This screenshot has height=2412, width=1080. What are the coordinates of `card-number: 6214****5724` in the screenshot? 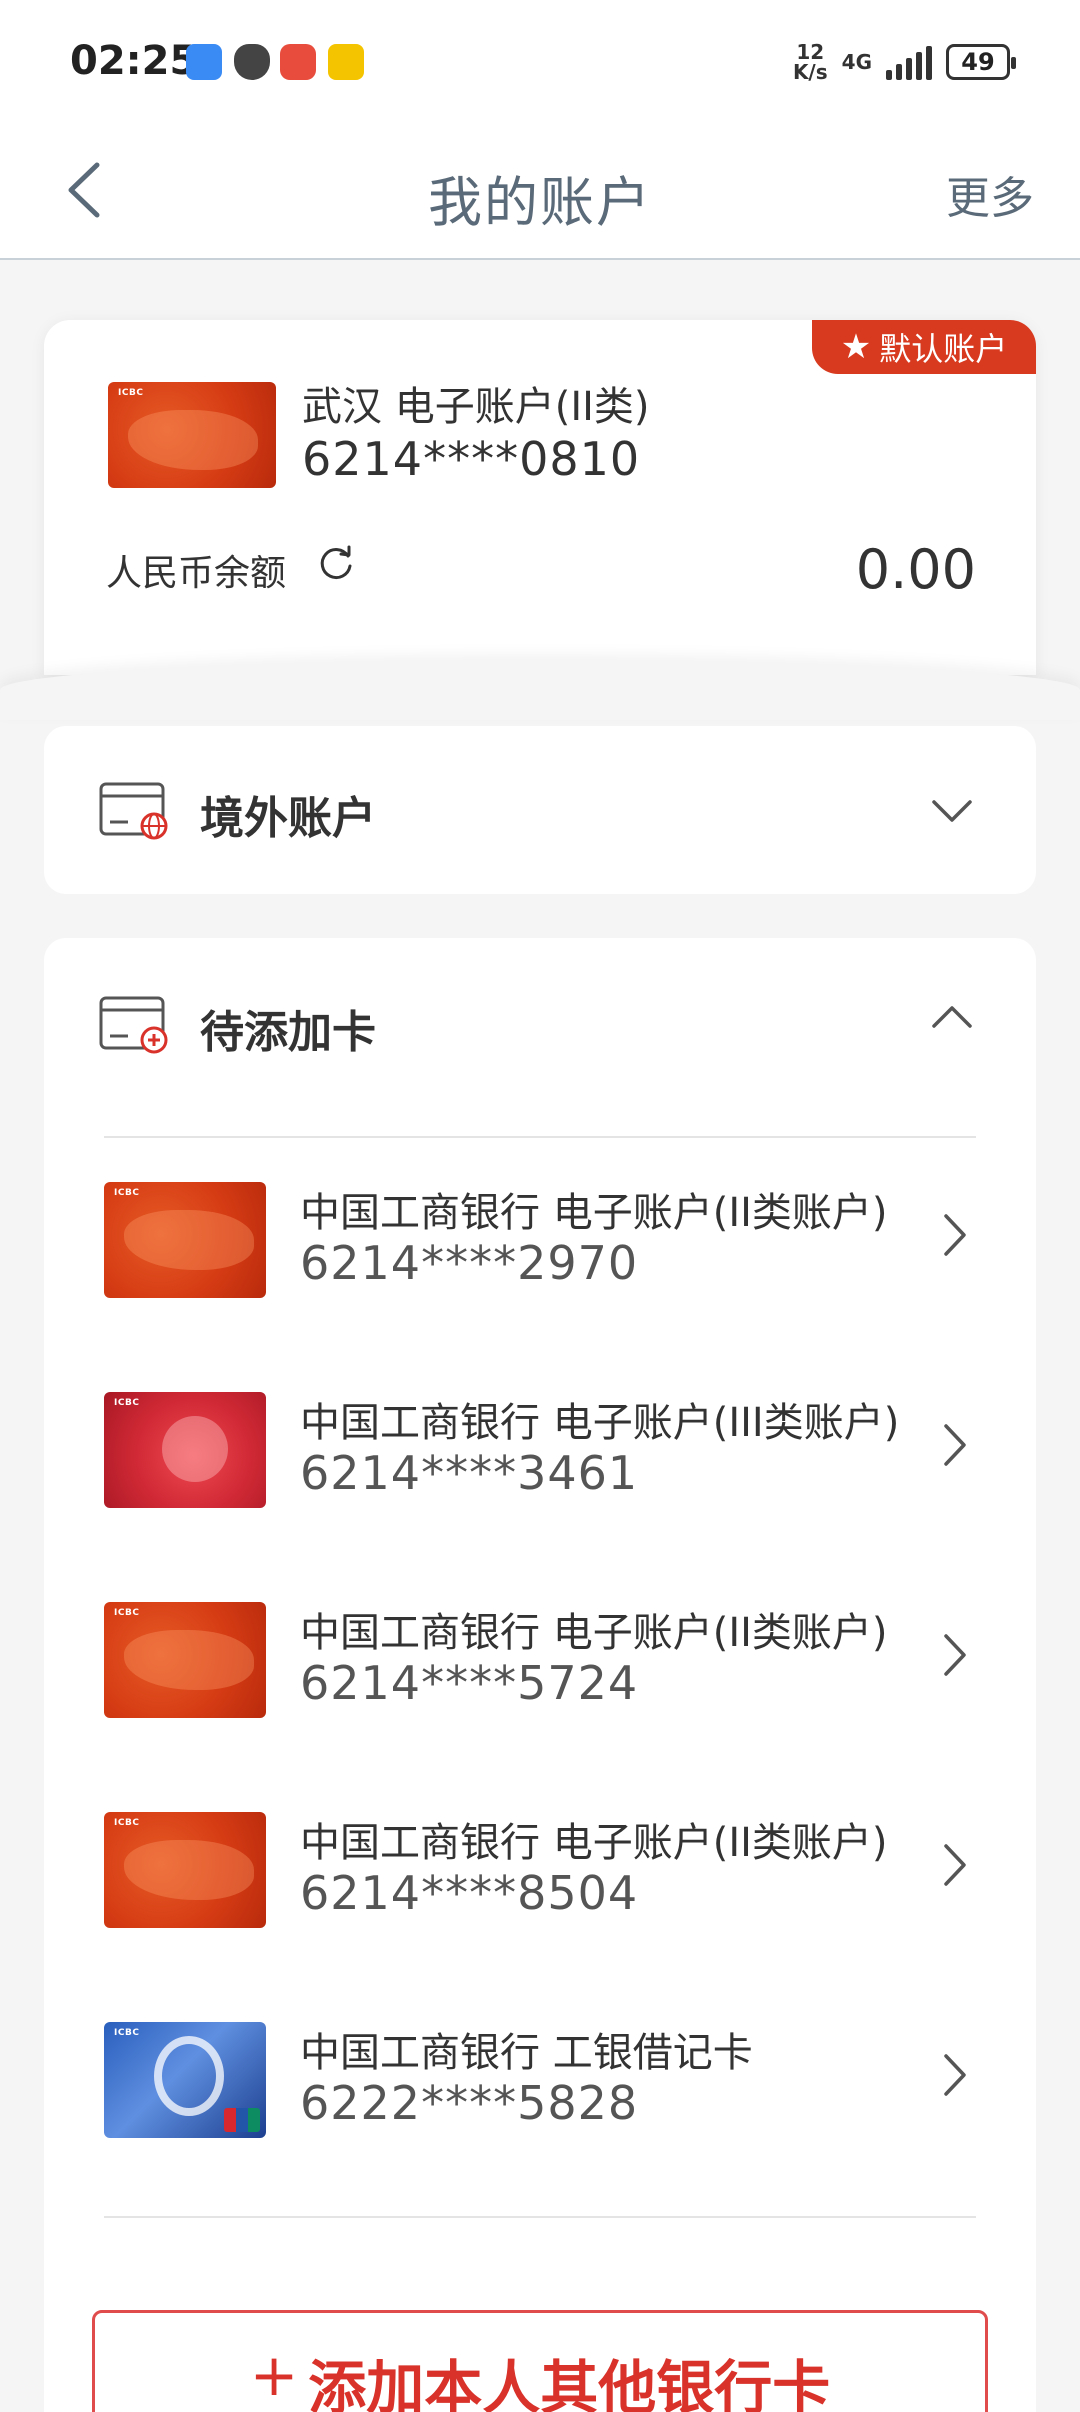 It's located at (469, 1683).